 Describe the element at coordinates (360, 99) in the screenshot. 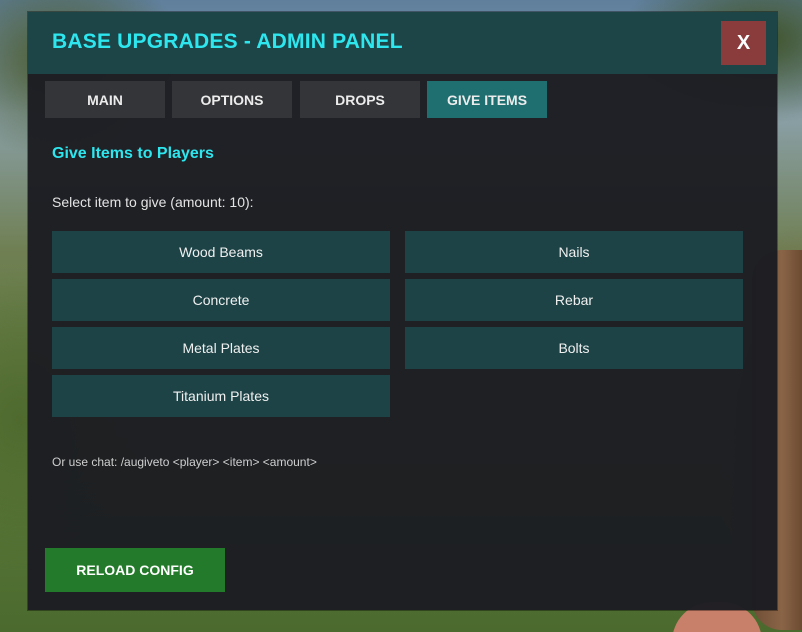

I see `tab-drops: DROPS` at that location.